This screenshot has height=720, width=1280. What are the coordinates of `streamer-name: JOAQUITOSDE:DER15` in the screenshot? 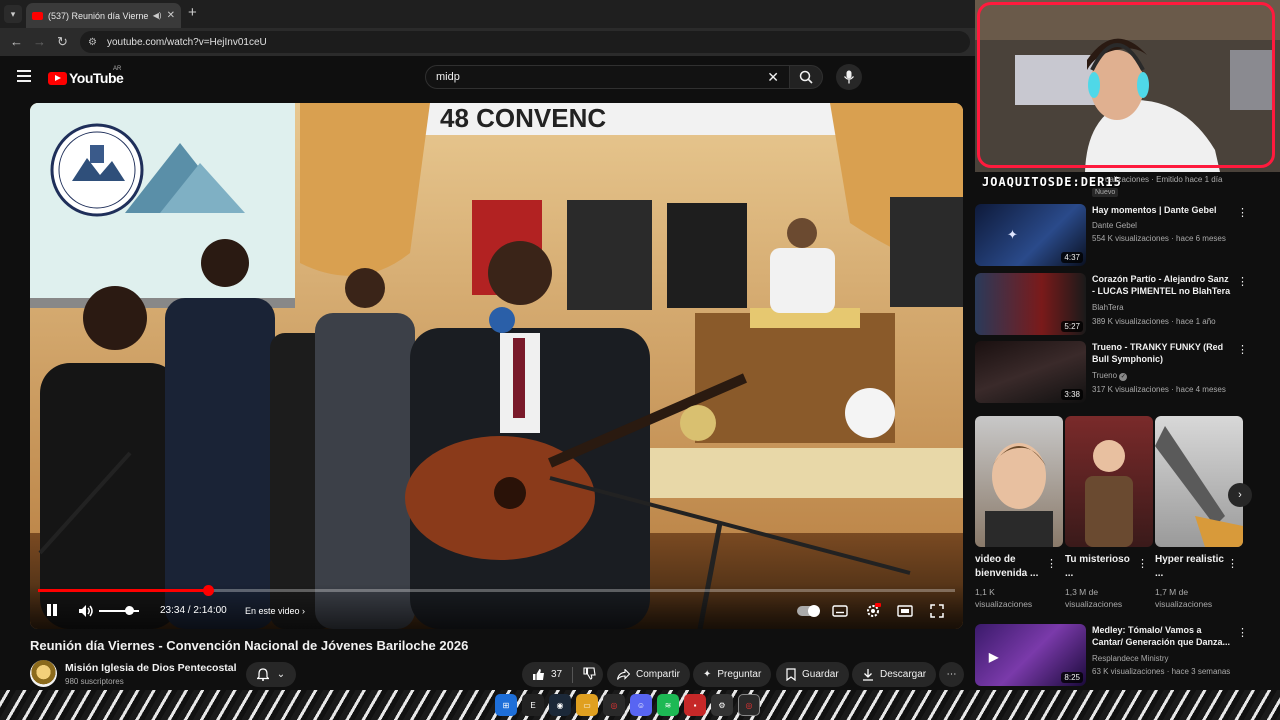 It's located at (1052, 182).